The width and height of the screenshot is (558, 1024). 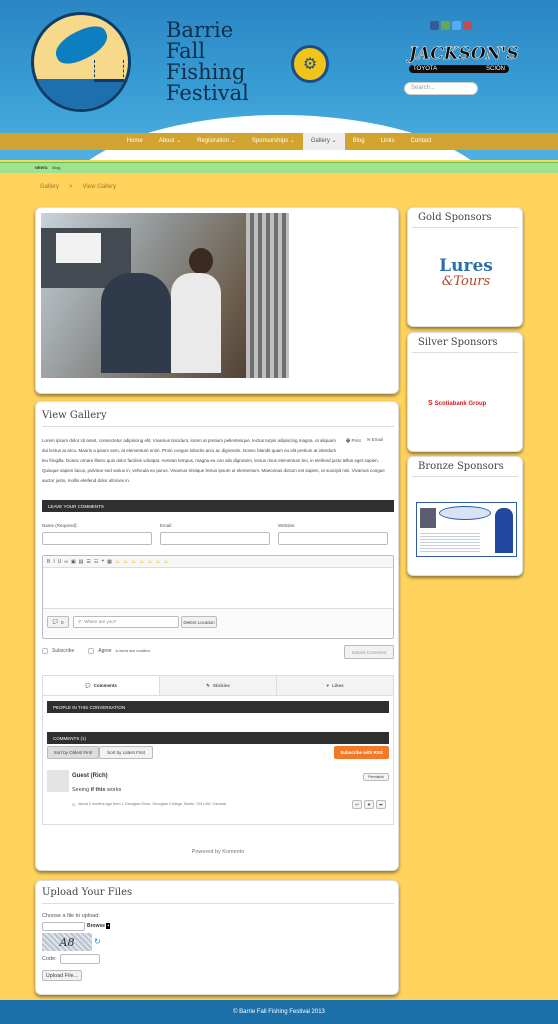 What do you see at coordinates (369, 652) in the screenshot?
I see `submit-comment-button: Submit Comment` at bounding box center [369, 652].